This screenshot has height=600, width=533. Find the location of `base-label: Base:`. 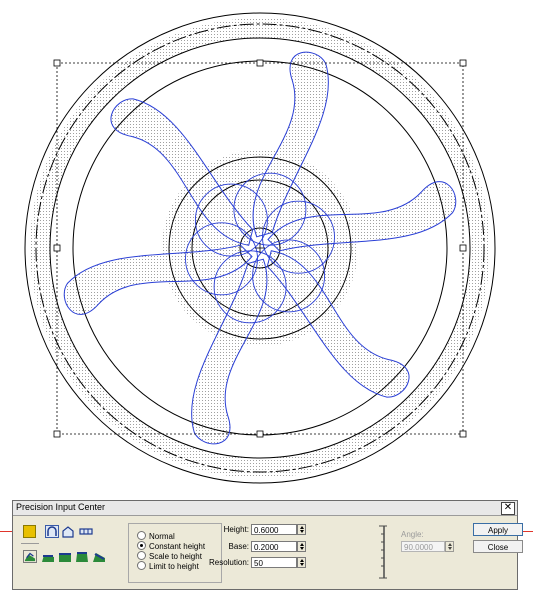

base-label: Base: is located at coordinates (238, 546).